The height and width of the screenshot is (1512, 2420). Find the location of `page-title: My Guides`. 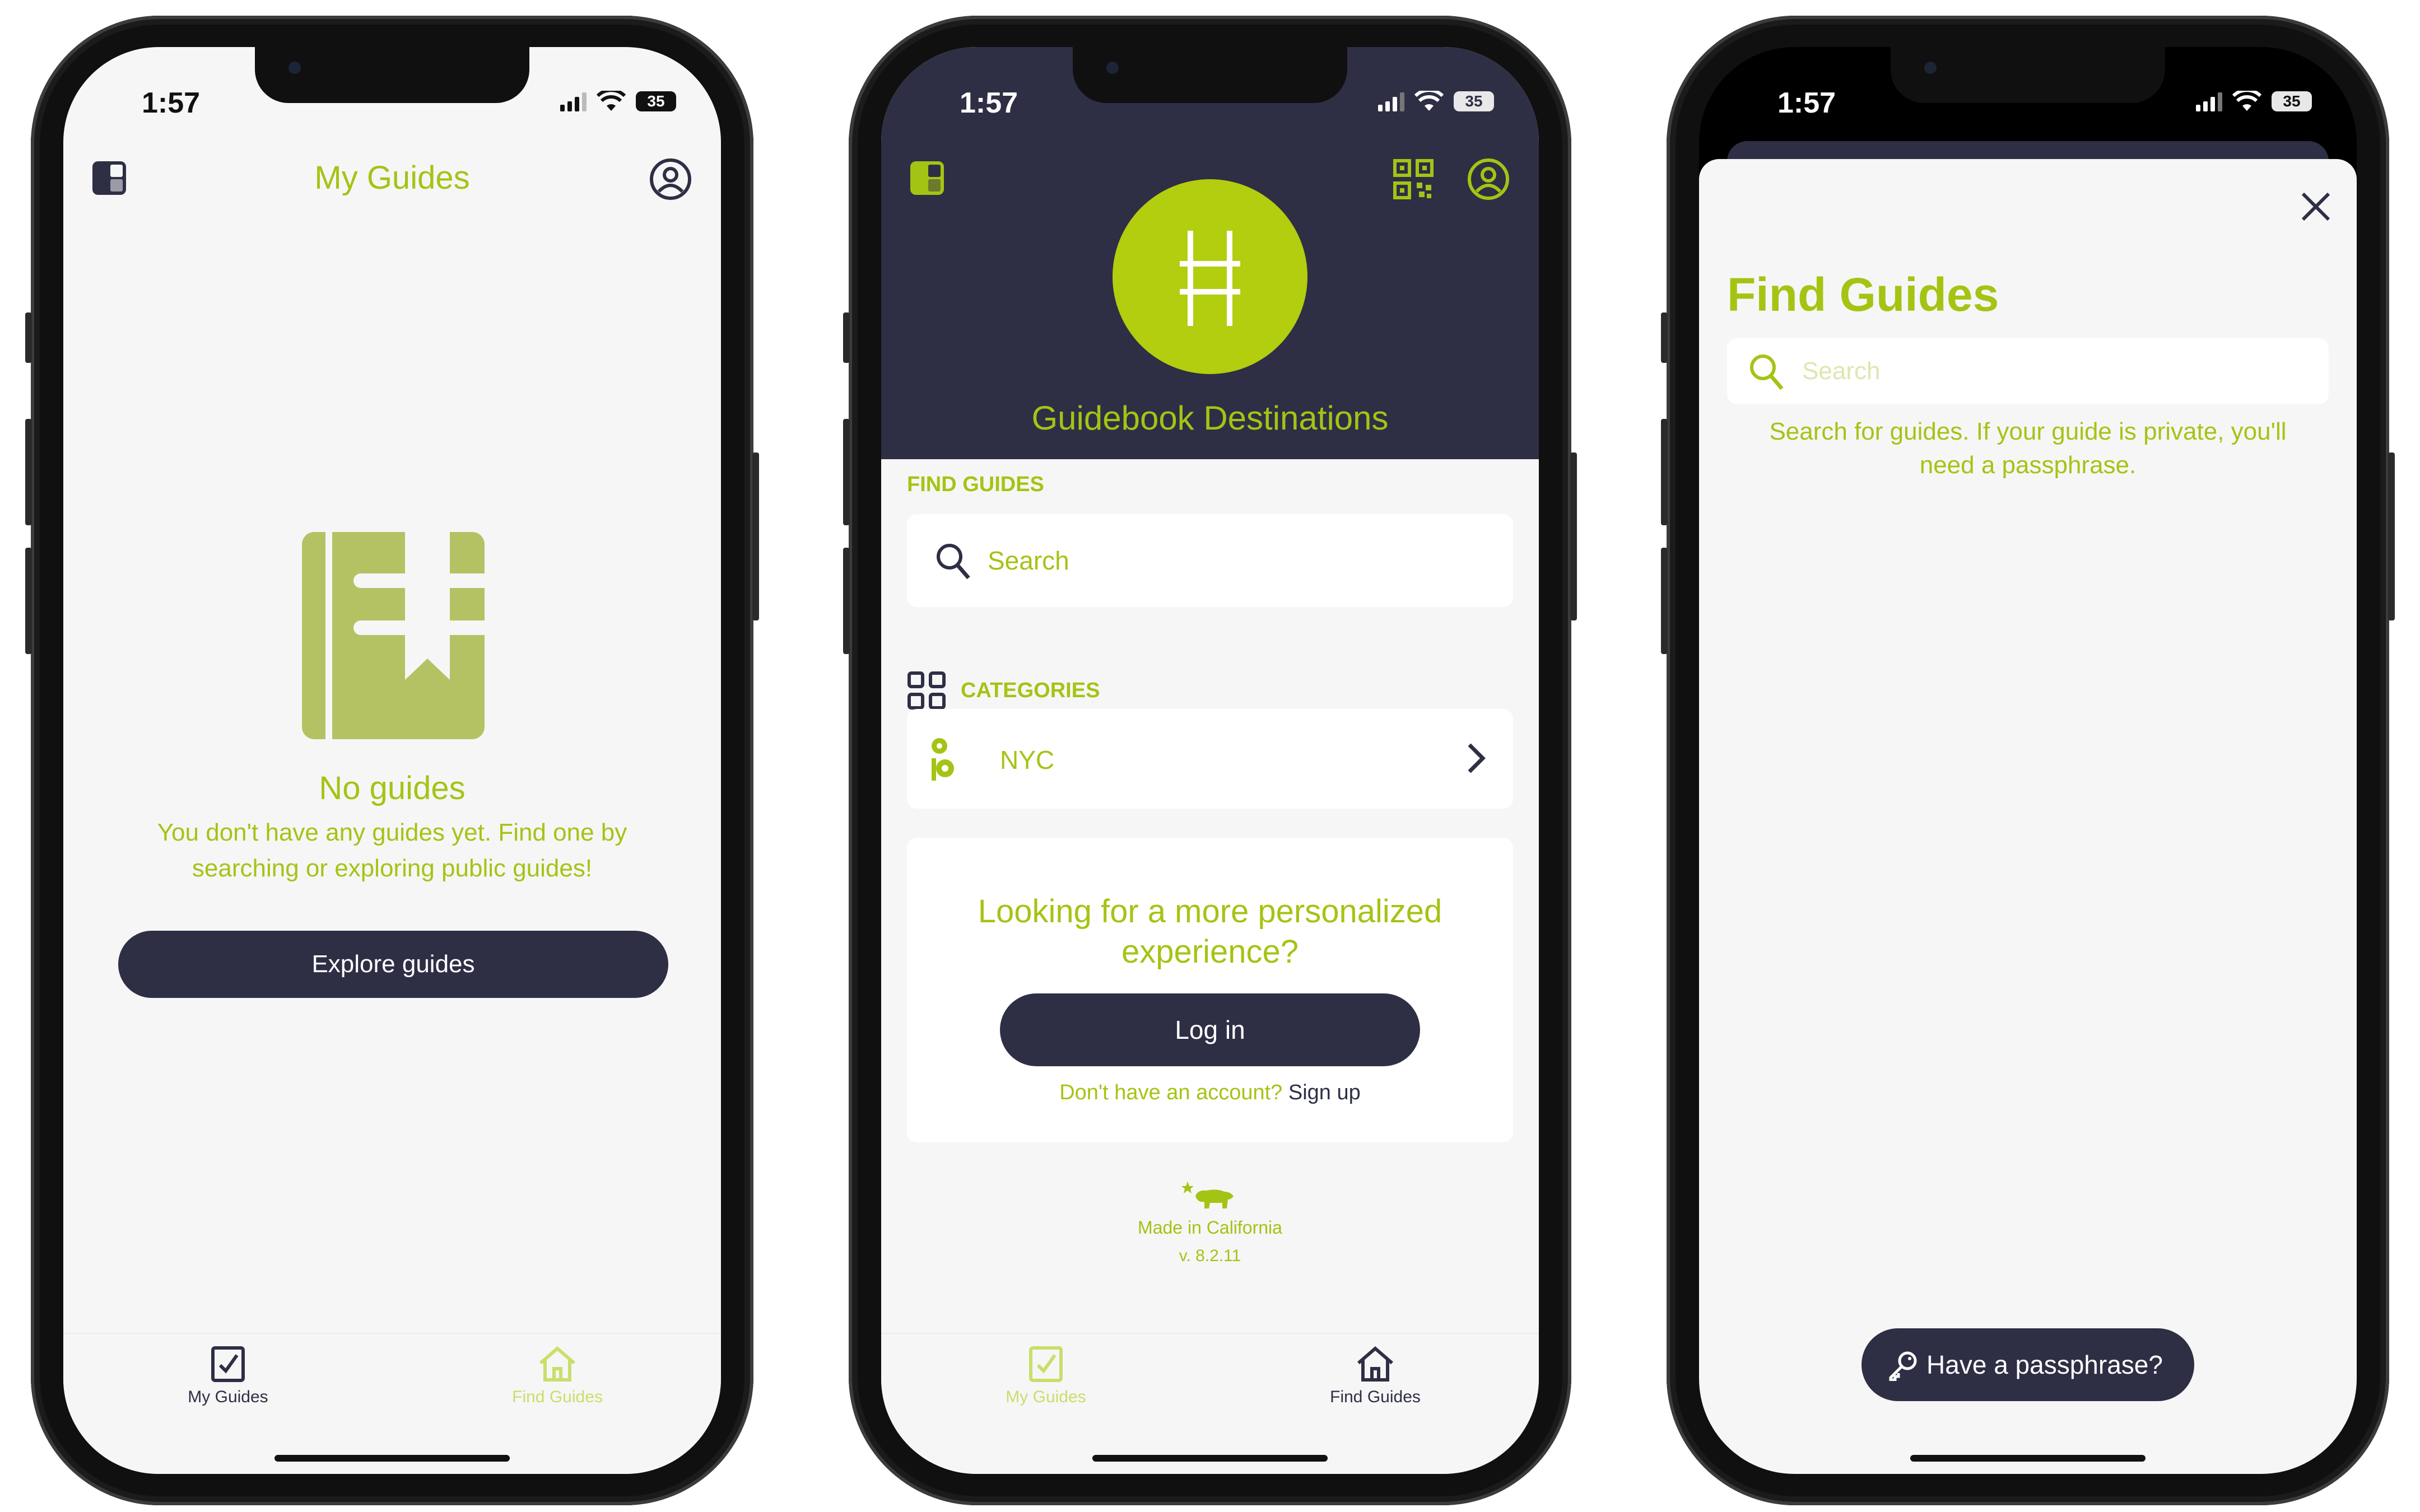

page-title: My Guides is located at coordinates (392, 178).